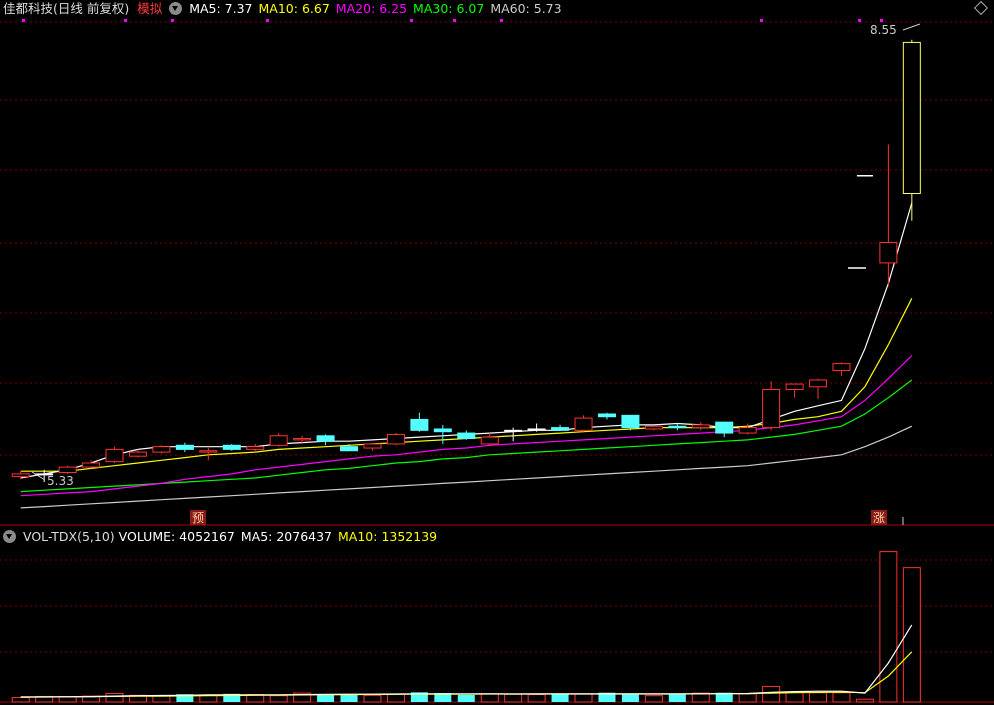 This screenshot has width=994, height=705. I want to click on low-label: 5.33, so click(60, 481).